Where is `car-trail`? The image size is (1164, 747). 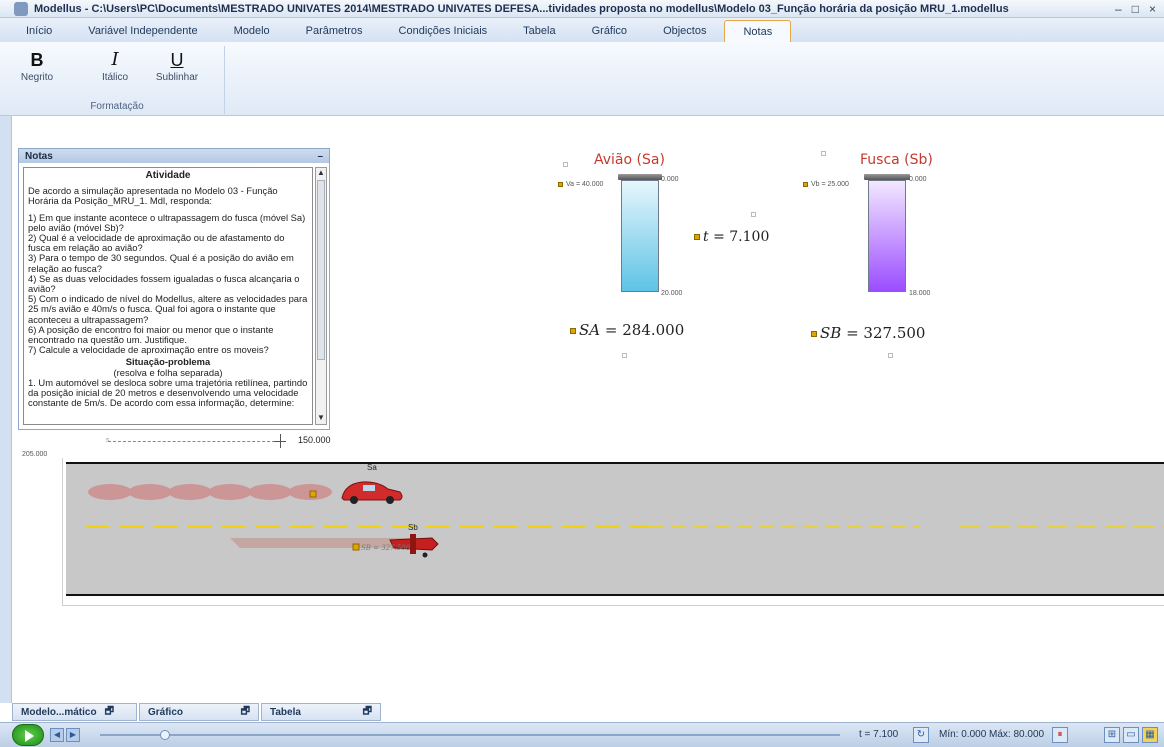 car-trail is located at coordinates (210, 492).